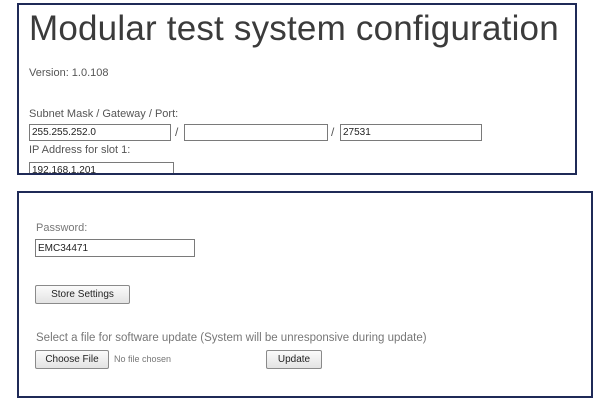 The image size is (594, 403). I want to click on port-input, so click(411, 132).